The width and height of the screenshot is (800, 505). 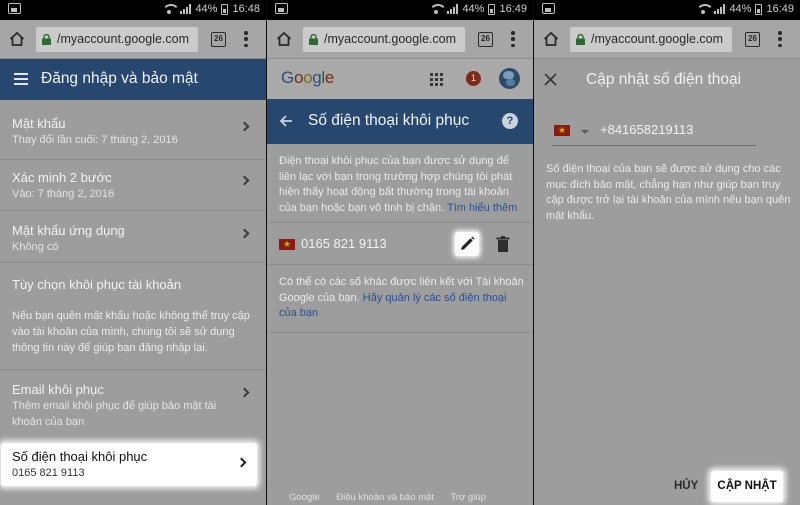 I want to click on item-subtitle: 0165 821 9113, so click(x=48, y=473).